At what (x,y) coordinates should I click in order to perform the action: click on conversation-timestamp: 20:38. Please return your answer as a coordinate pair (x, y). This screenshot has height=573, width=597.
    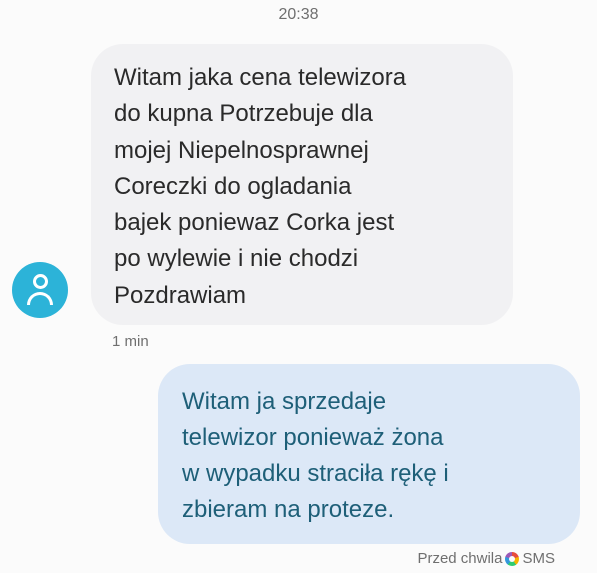
    Looking at the image, I should click on (298, 14).